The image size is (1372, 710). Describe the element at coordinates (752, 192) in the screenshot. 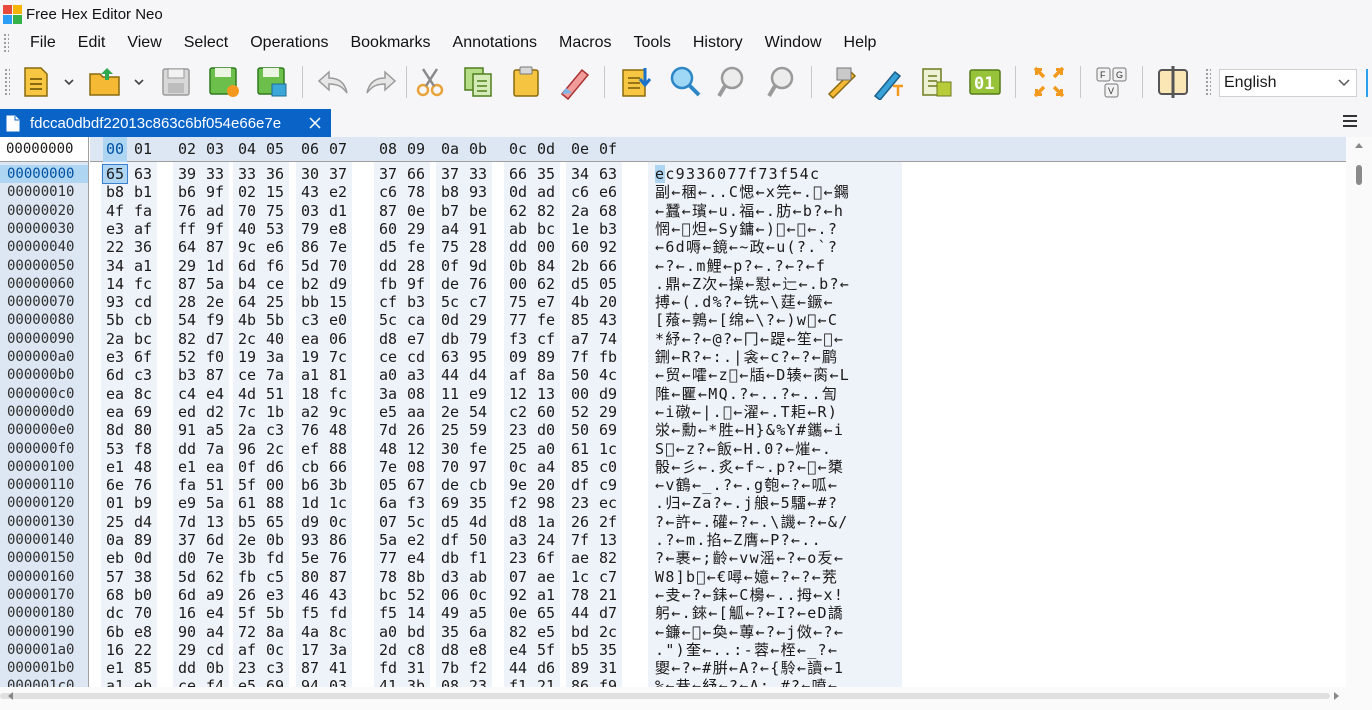

I see `ascii-row: 副←稛←..C愢←x笎←.￿←鐊` at that location.